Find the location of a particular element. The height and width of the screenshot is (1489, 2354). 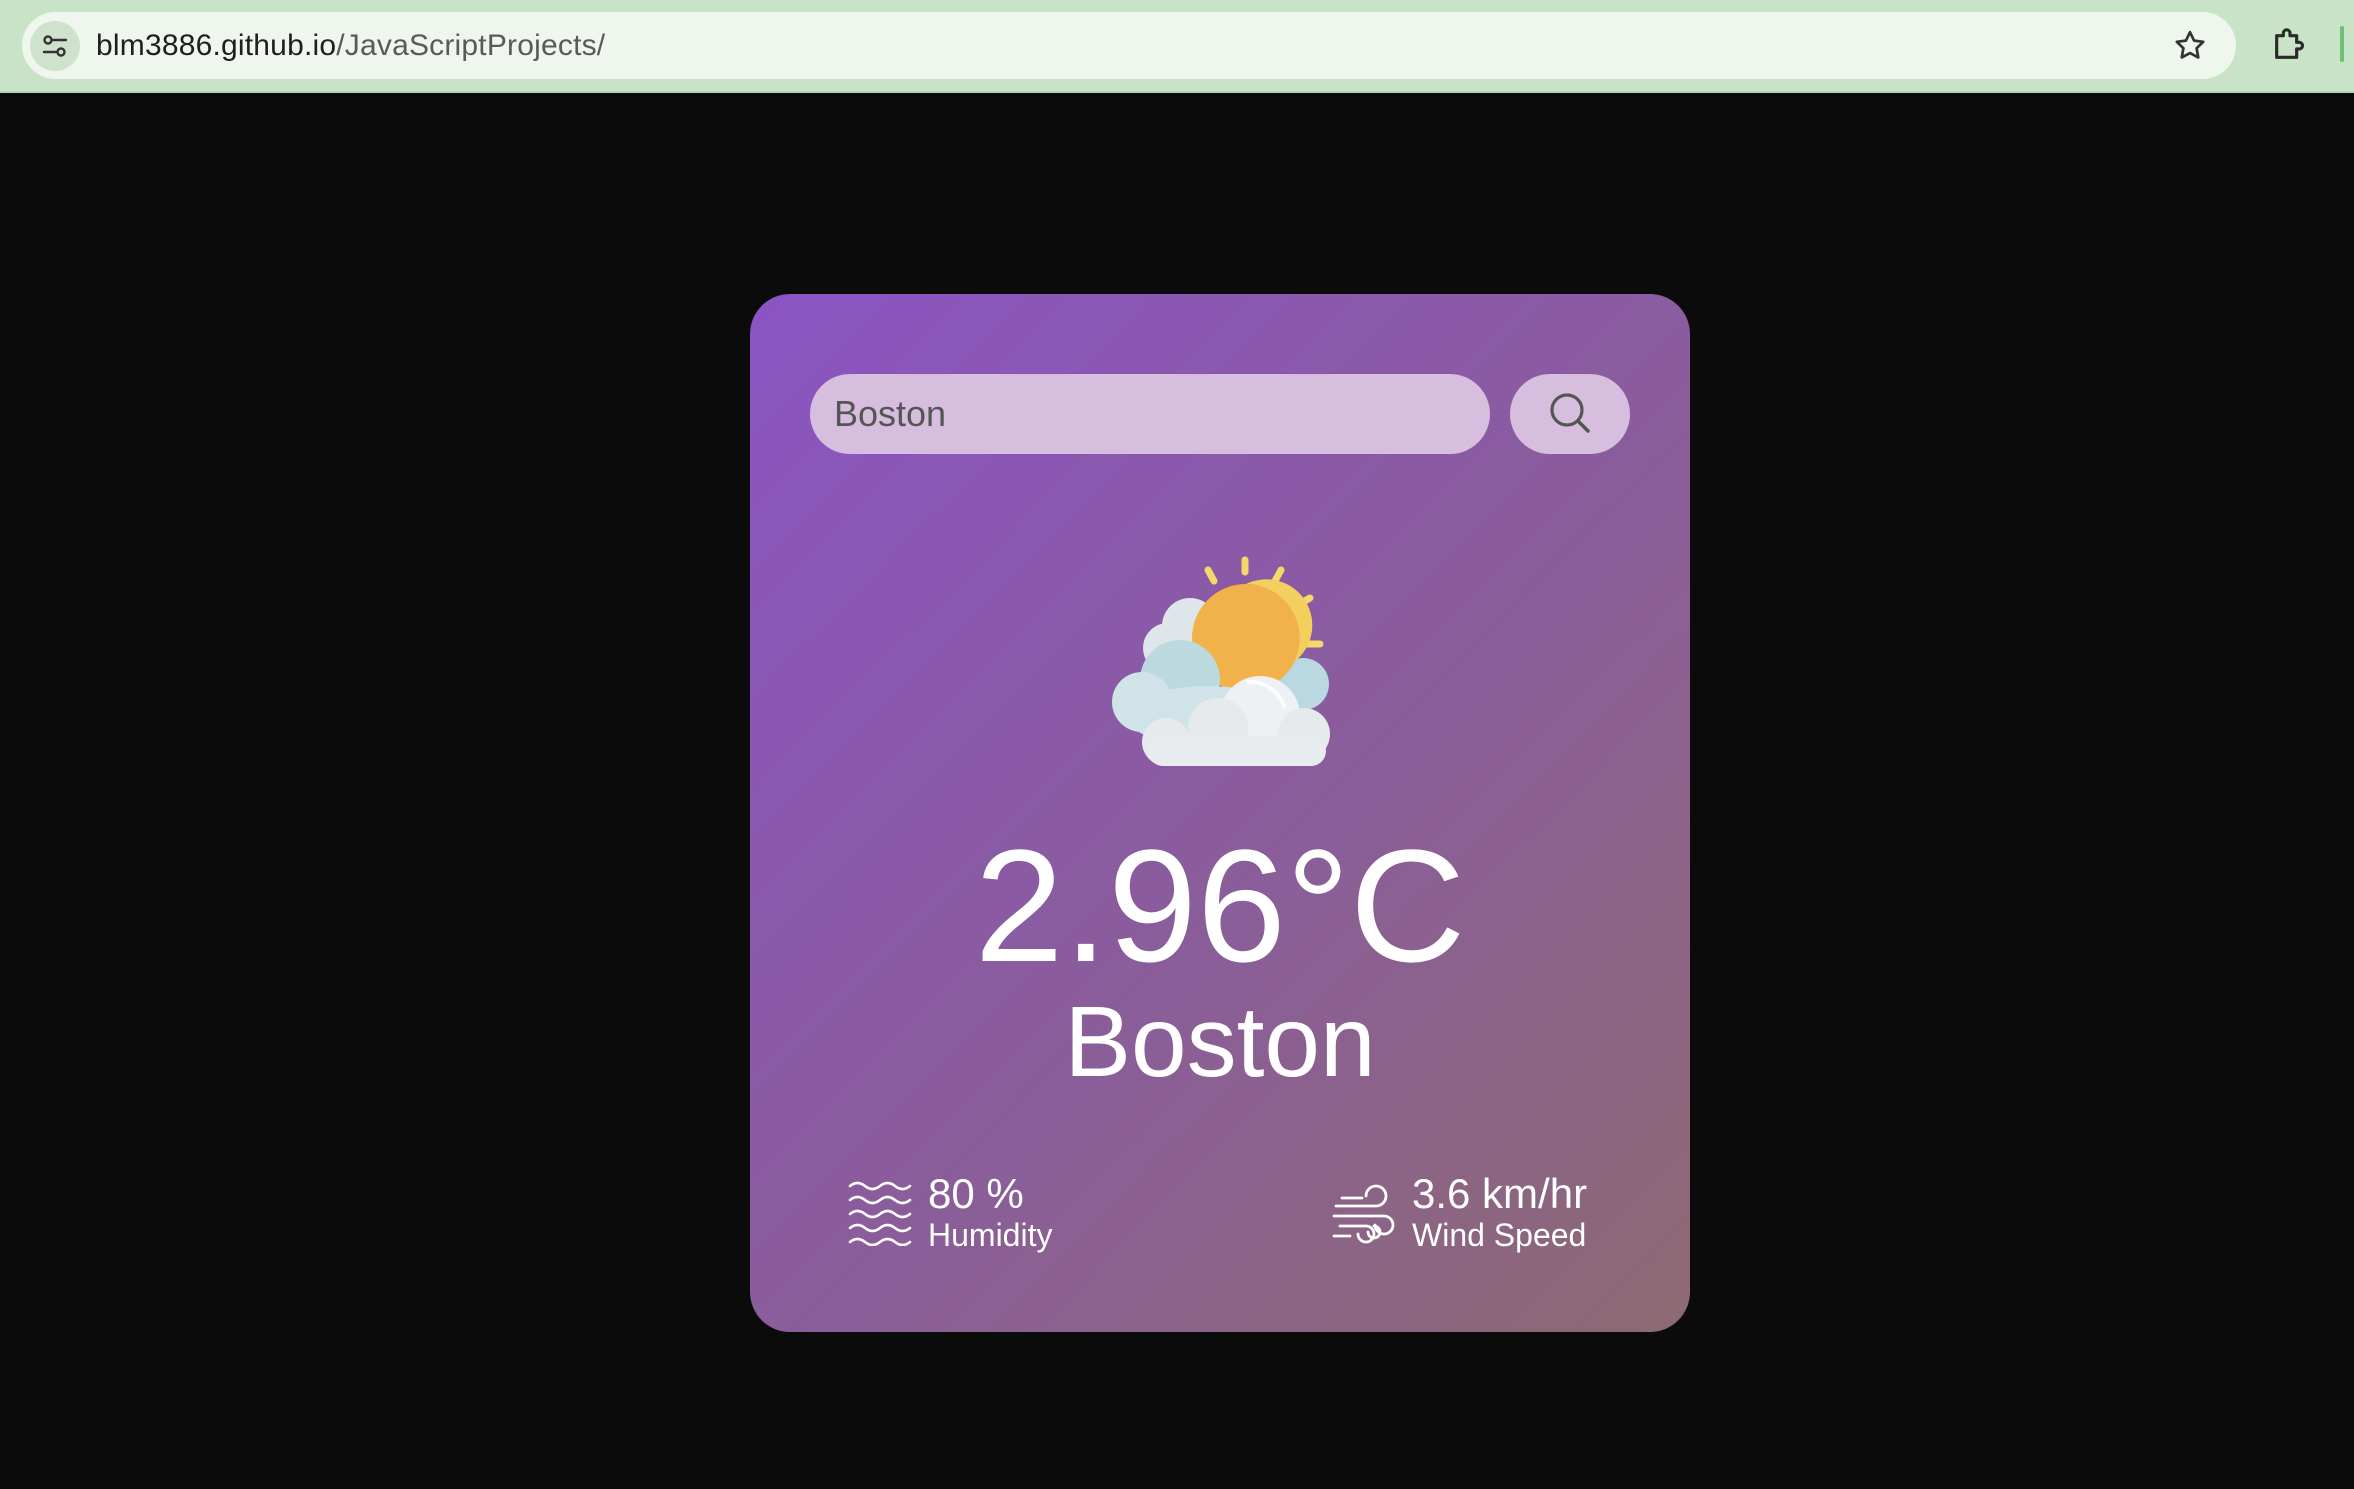

city-search-input is located at coordinates (1150, 414).